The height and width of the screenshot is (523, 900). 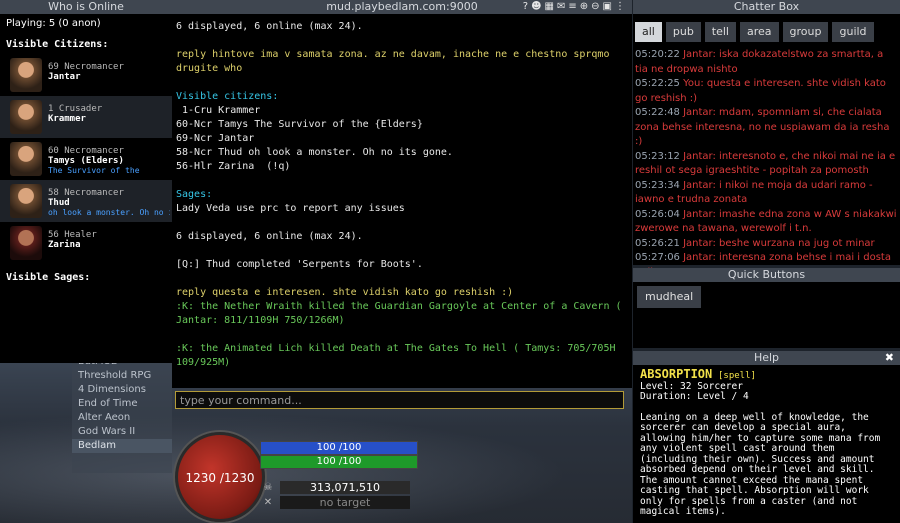 I want to click on skull-icon: ☠, so click(x=268, y=487).